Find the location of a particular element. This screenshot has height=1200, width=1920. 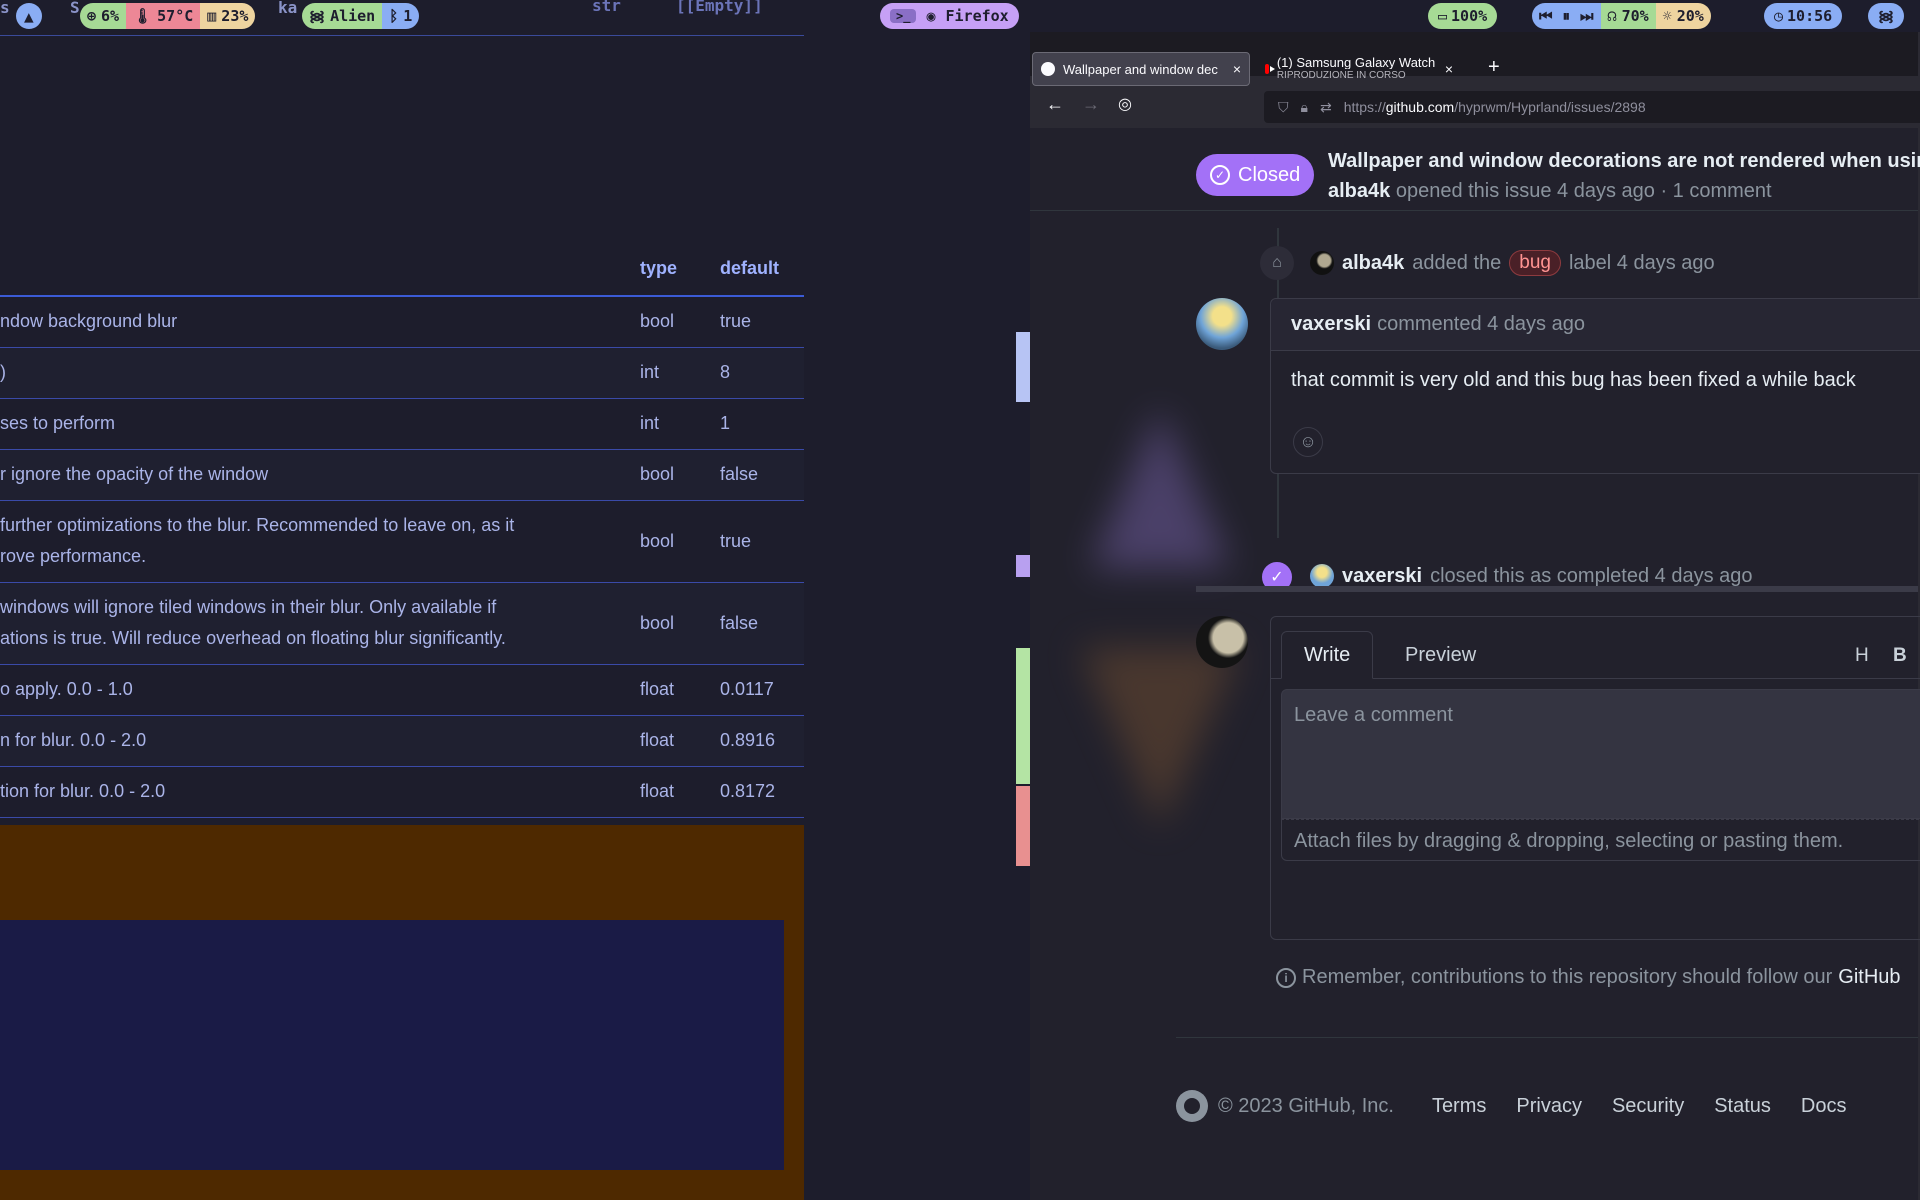

volume-indicator: ☊ 70% is located at coordinates (1628, 16).